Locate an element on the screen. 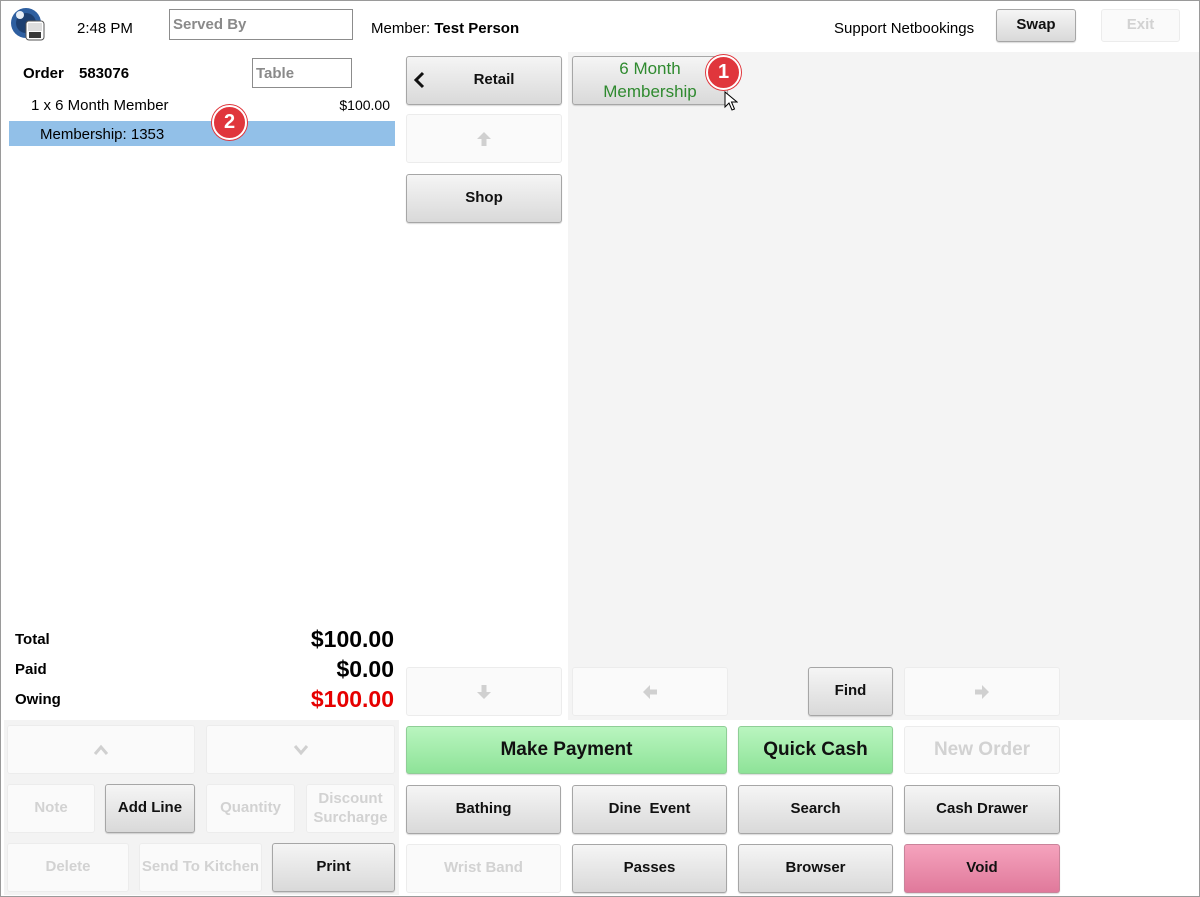  shop-category-button: Shop is located at coordinates (484, 198).